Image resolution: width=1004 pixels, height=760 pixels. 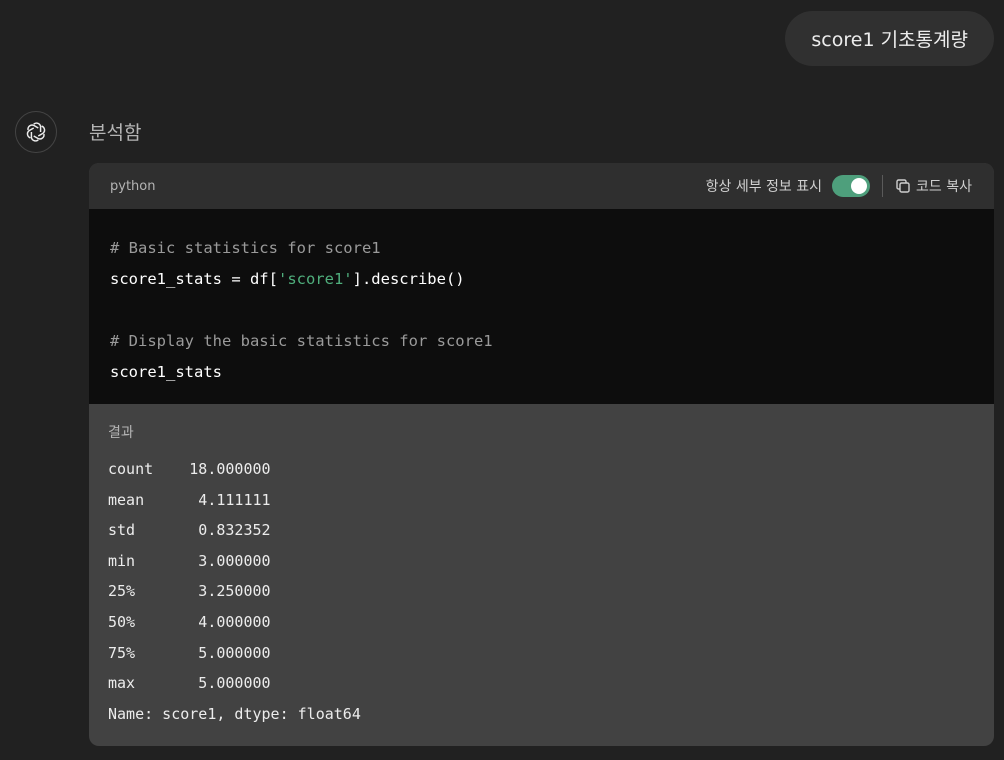 I want to click on always-show-details-label: 항상 세부 정보 표시, so click(x=764, y=187).